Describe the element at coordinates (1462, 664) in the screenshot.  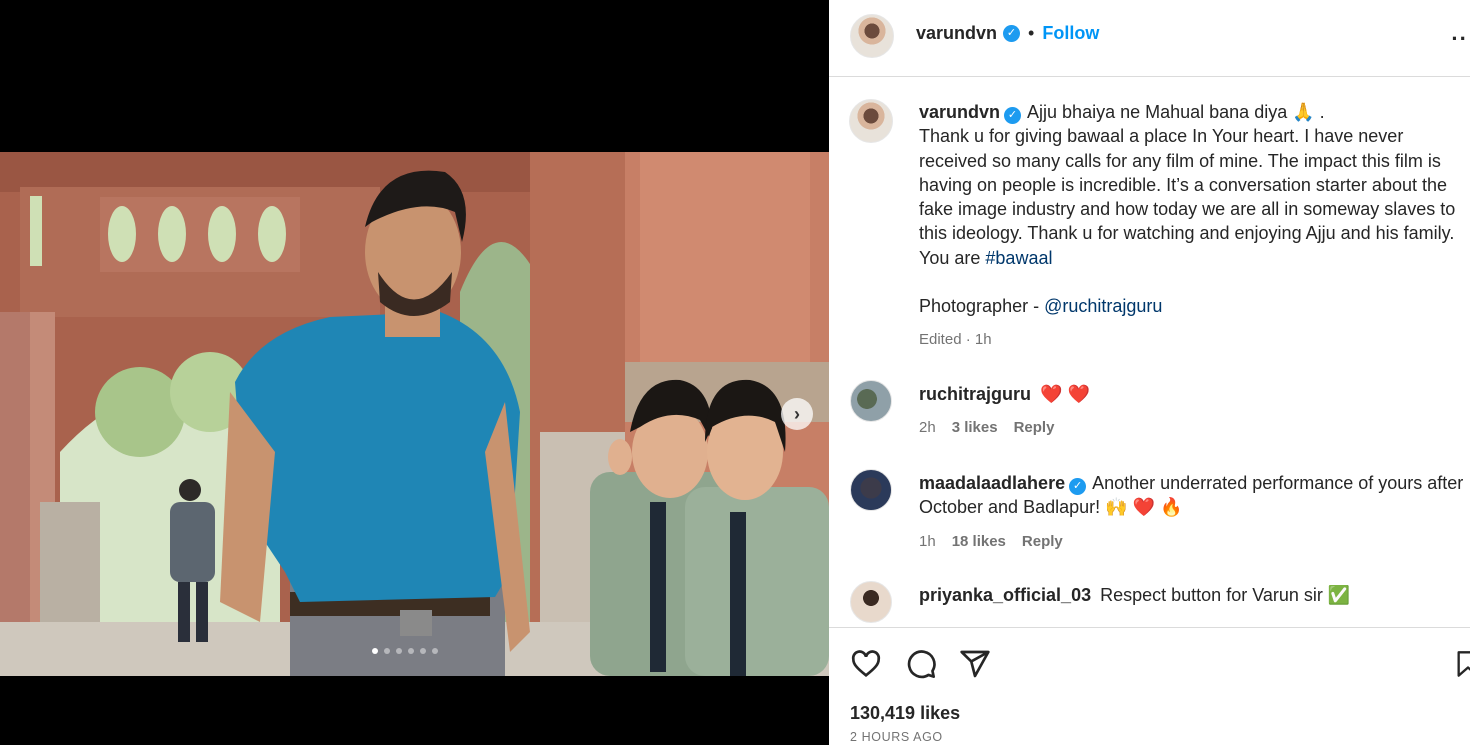
I see `bookmark-icon` at that location.